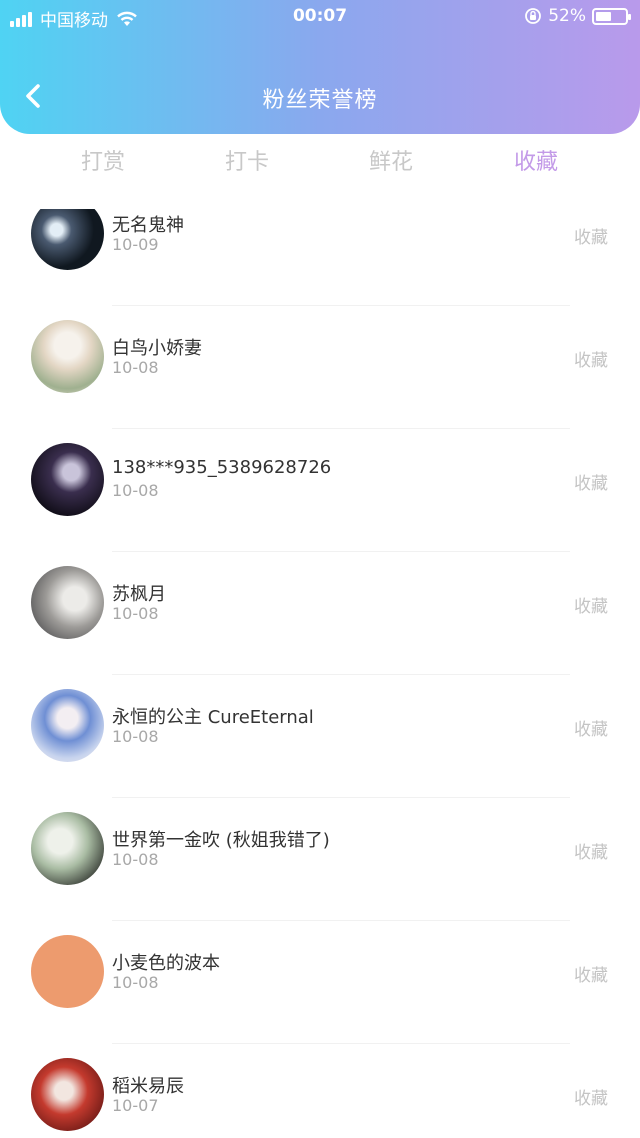 This screenshot has width=640, height=1138. Describe the element at coordinates (391, 160) in the screenshot. I see `tab-flowers: 鲜花` at that location.